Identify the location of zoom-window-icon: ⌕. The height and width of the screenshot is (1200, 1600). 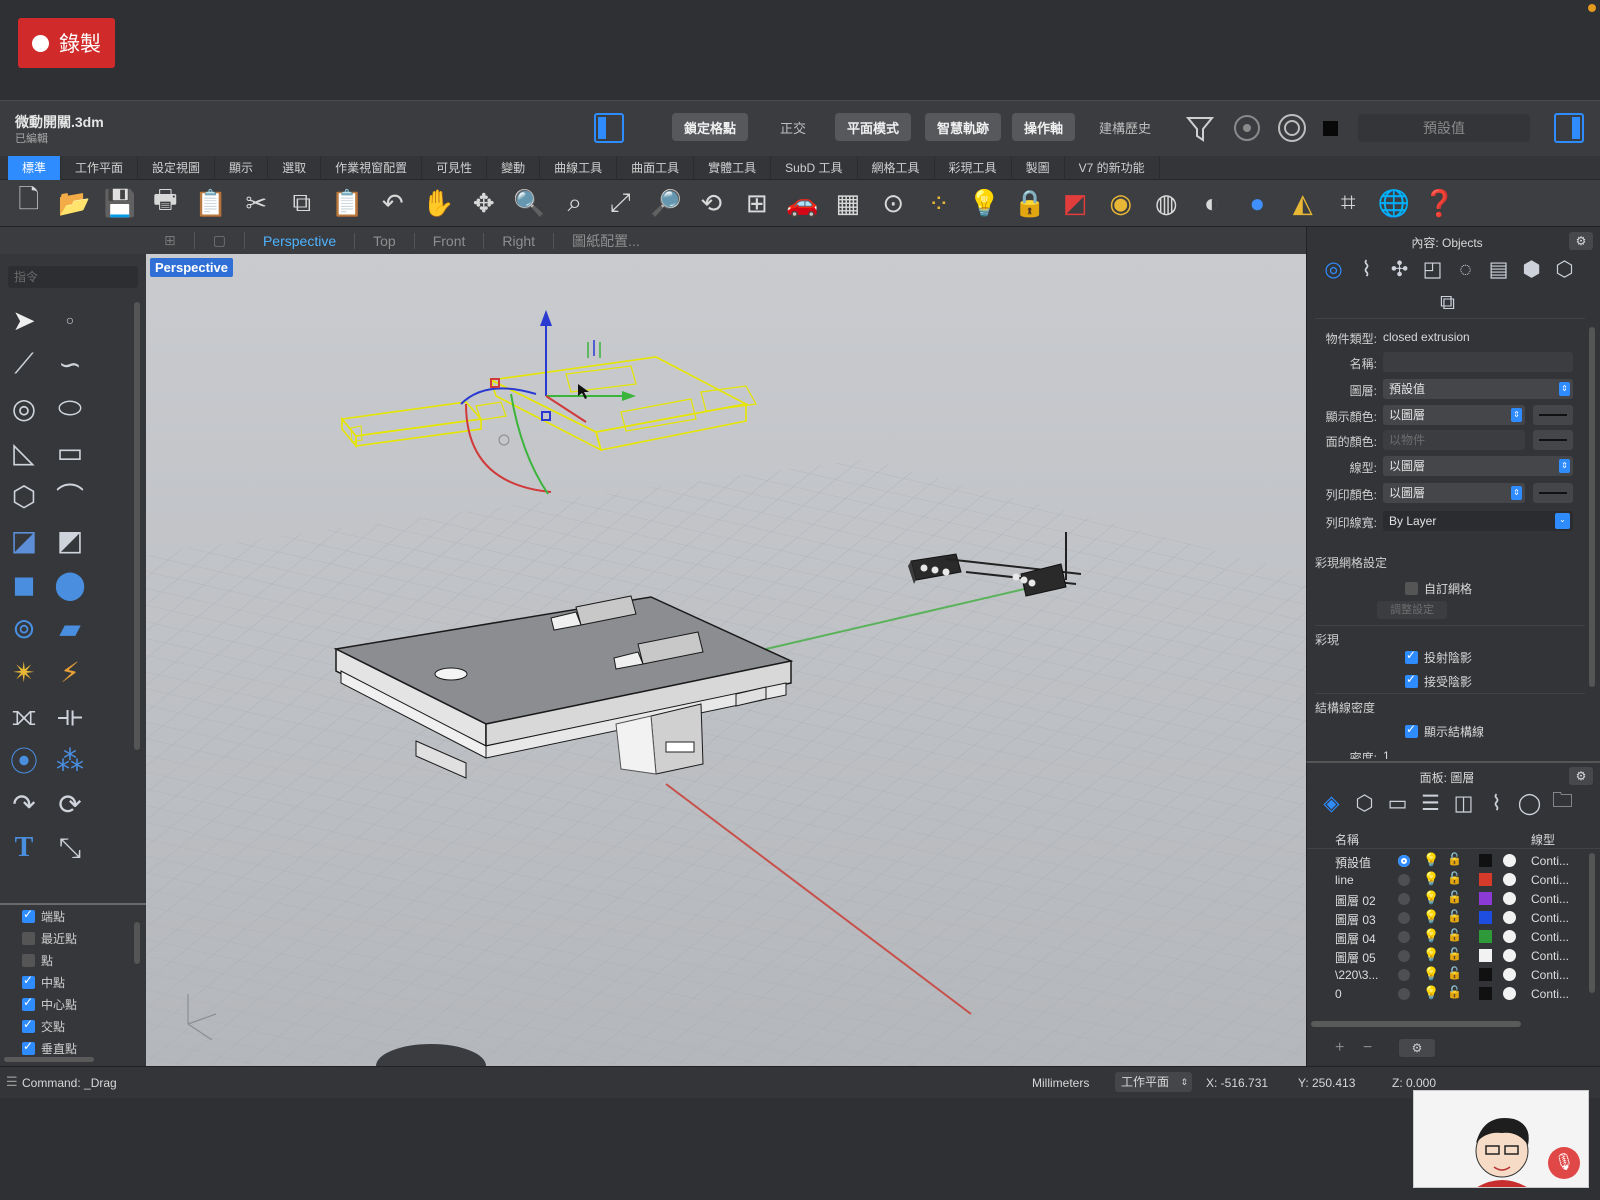
(575, 203).